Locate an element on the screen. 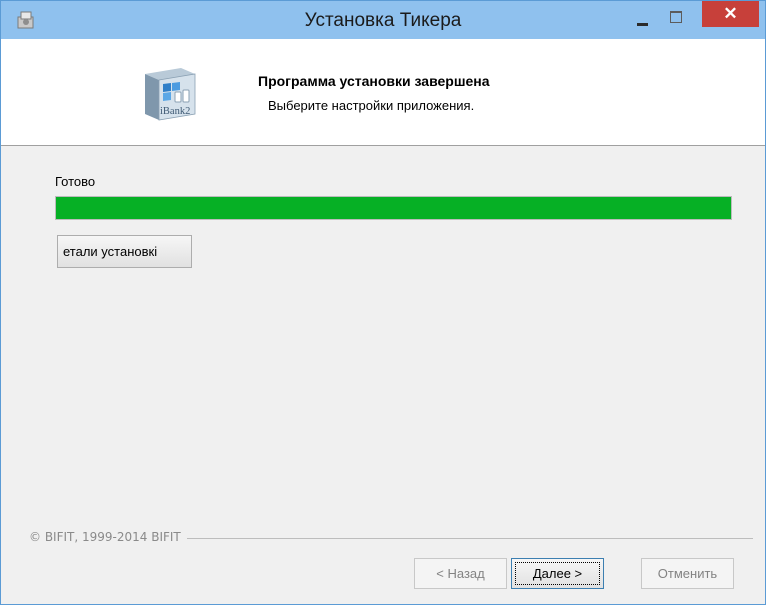 This screenshot has height=605, width=766. close-icon: ✕ is located at coordinates (730, 14).